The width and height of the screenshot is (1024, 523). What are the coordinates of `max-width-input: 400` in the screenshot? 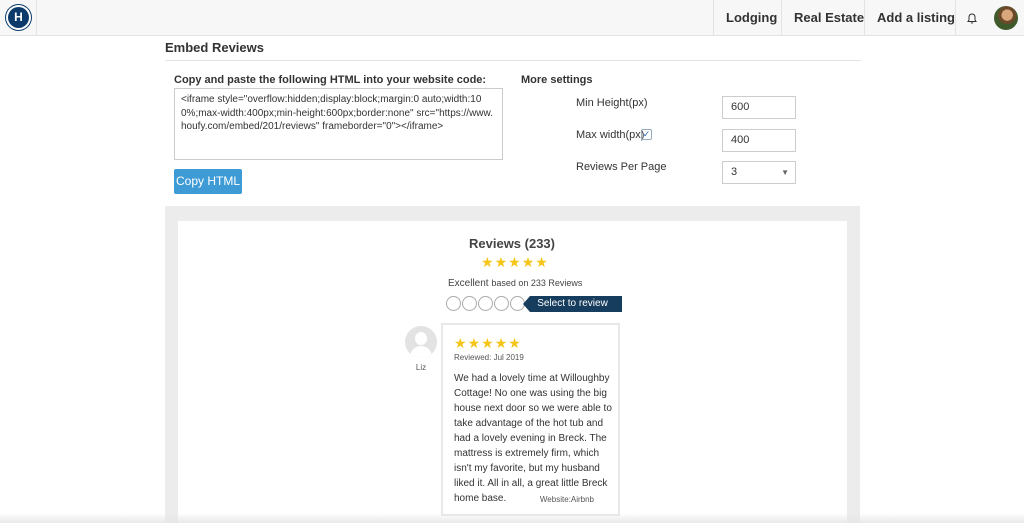 It's located at (759, 140).